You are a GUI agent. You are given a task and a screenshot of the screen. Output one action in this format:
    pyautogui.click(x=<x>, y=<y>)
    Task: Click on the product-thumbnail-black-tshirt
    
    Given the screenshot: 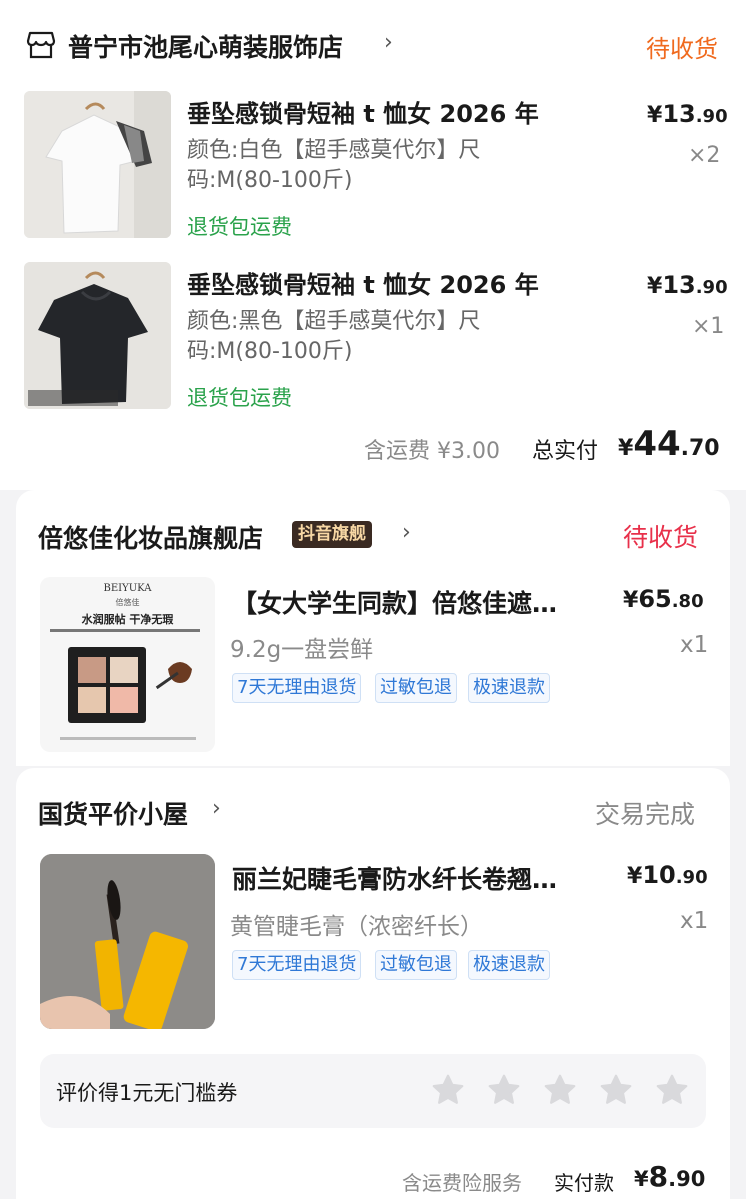 What is the action you would take?
    pyautogui.click(x=97, y=335)
    